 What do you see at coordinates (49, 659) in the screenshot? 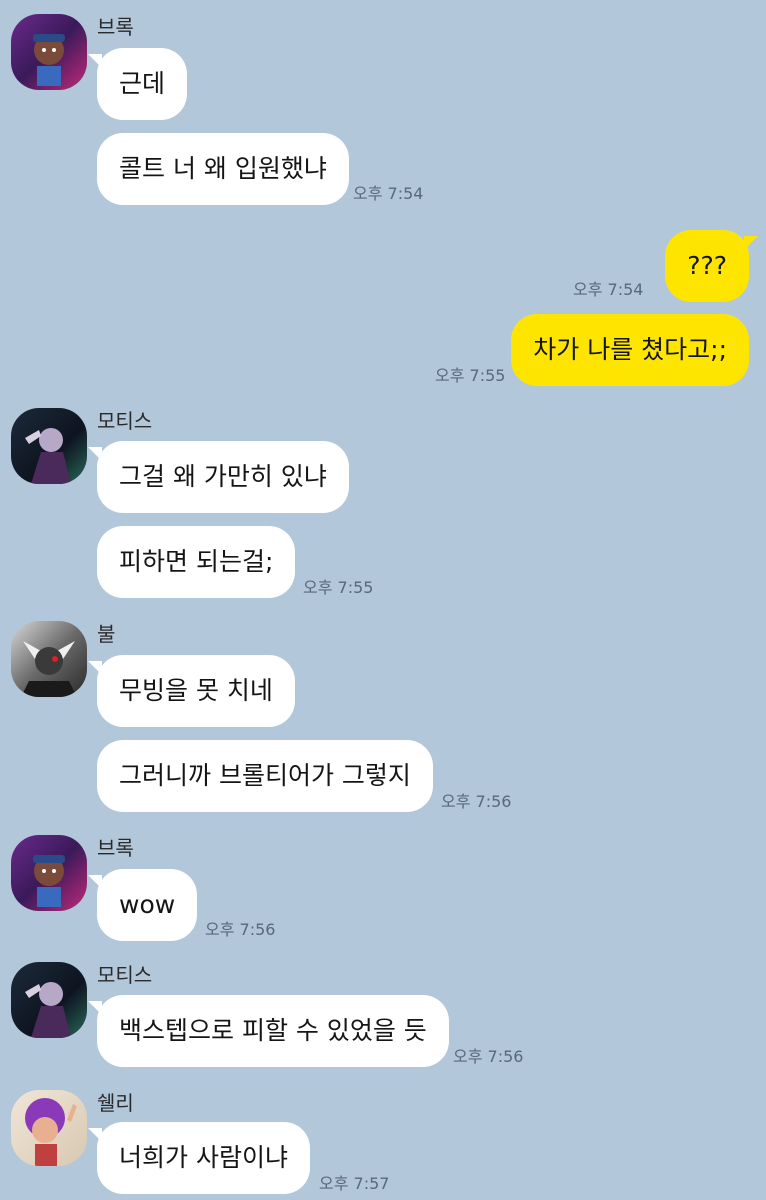
I see `bull-avatar-icon` at bounding box center [49, 659].